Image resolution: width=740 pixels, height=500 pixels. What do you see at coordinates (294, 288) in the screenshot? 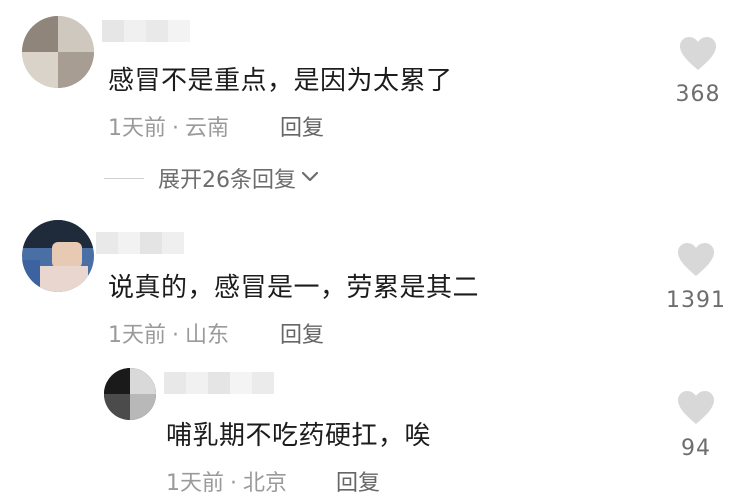
I see `comment-text: 说真的，感冒是一，劳累是其二` at bounding box center [294, 288].